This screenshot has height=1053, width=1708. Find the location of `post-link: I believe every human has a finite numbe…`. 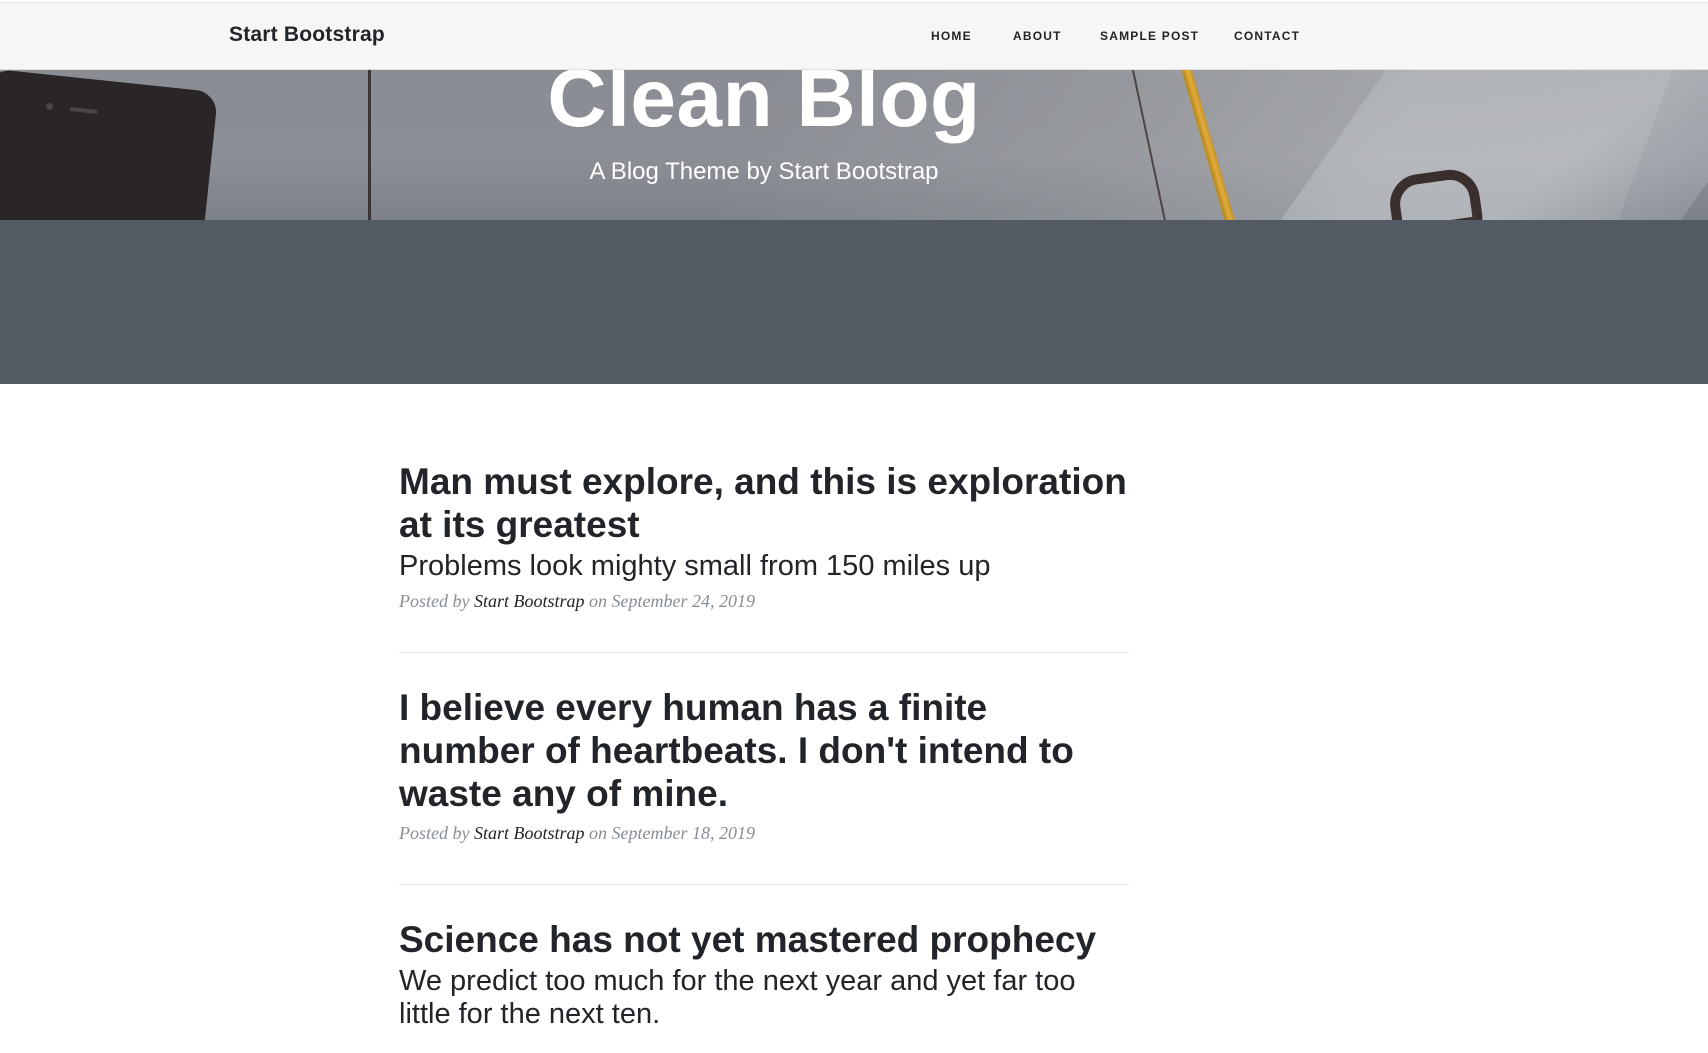

post-link: I believe every human has a finite numbe… is located at coordinates (764, 750).